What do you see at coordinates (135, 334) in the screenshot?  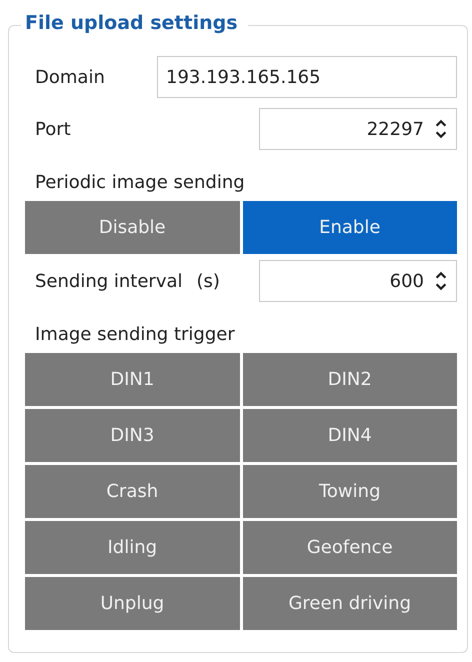 I see `section-label: Image sending trigger` at bounding box center [135, 334].